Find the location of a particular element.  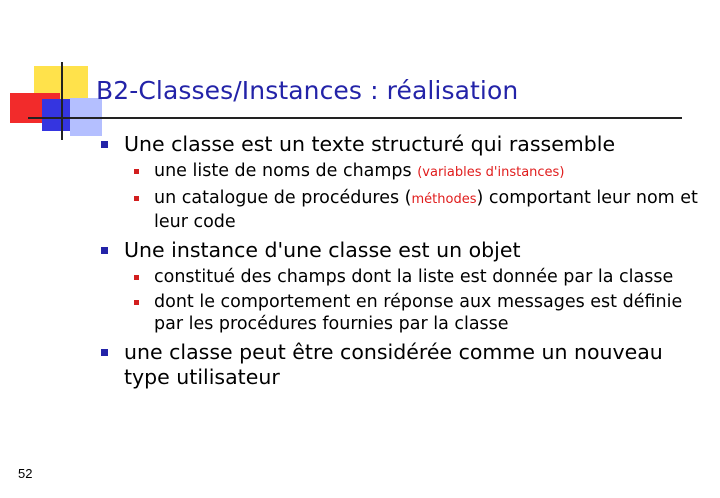

sub-bullet-text: une liste de noms de champs is located at coordinates (286, 171).